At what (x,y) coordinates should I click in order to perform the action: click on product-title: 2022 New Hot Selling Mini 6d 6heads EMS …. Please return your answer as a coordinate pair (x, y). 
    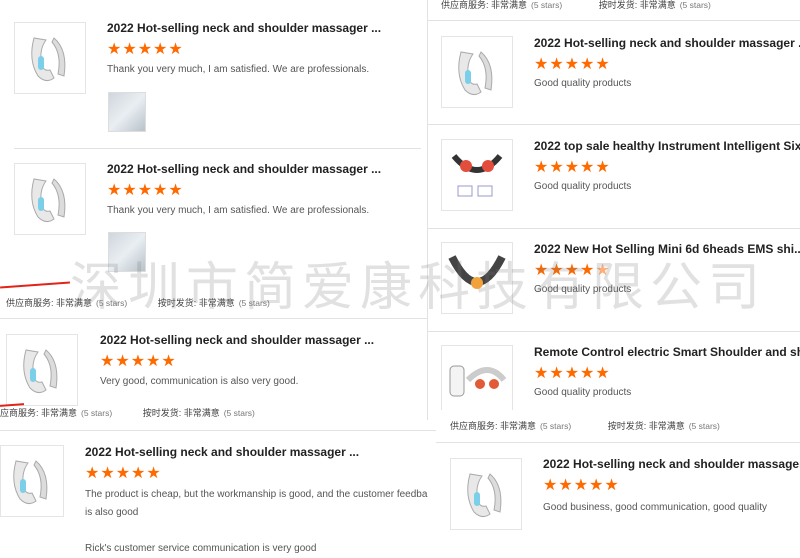
    Looking at the image, I should click on (667, 249).